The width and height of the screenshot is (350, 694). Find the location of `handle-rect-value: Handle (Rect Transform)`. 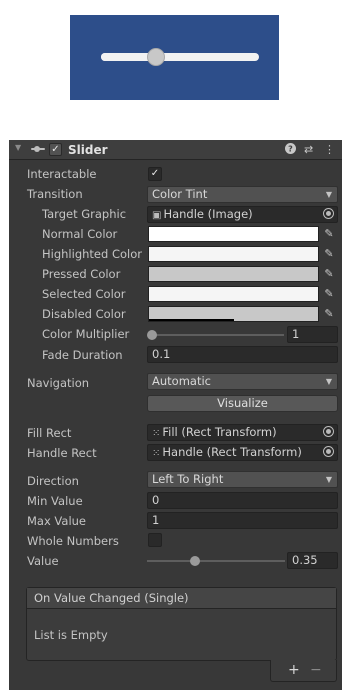

handle-rect-value: Handle (Rect Transform) is located at coordinates (232, 452).